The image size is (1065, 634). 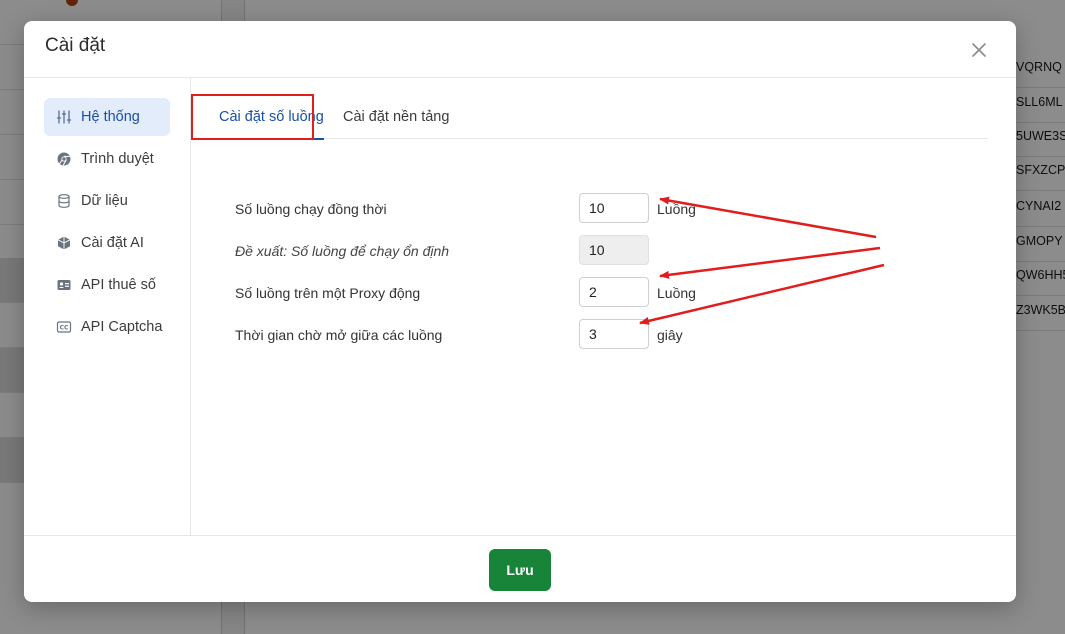 I want to click on form-row-recommended-threads: Đề xuất: Số luồng để chạy ổn định, so click(x=605, y=251).